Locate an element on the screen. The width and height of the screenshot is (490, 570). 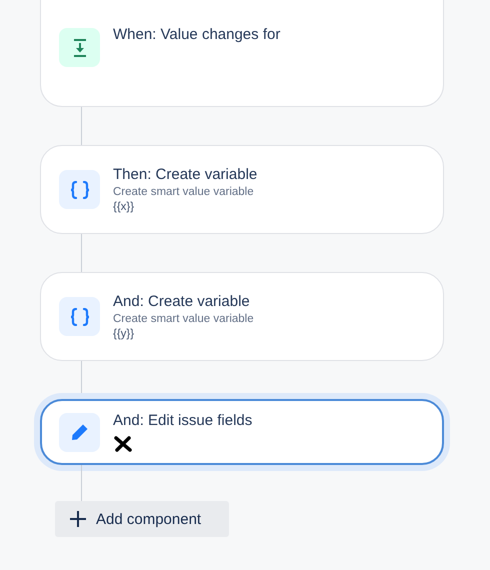
step-card: Then: Create variable Create smart value variable {{x}} is located at coordinates (242, 189).